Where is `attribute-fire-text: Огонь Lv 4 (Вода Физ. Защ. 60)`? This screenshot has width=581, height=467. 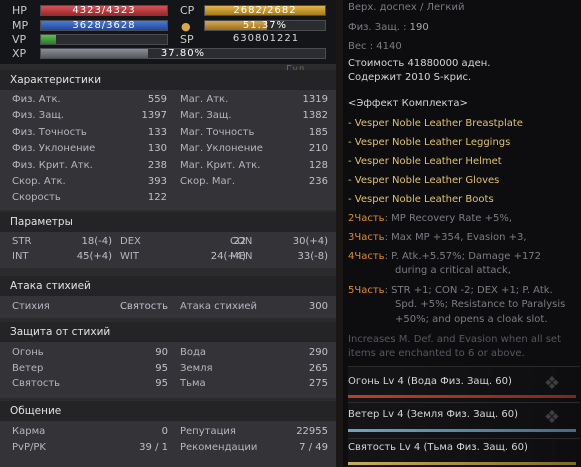 attribute-fire-text: Огонь Lv 4 (Вода Физ. Защ. 60) is located at coordinates (430, 381).